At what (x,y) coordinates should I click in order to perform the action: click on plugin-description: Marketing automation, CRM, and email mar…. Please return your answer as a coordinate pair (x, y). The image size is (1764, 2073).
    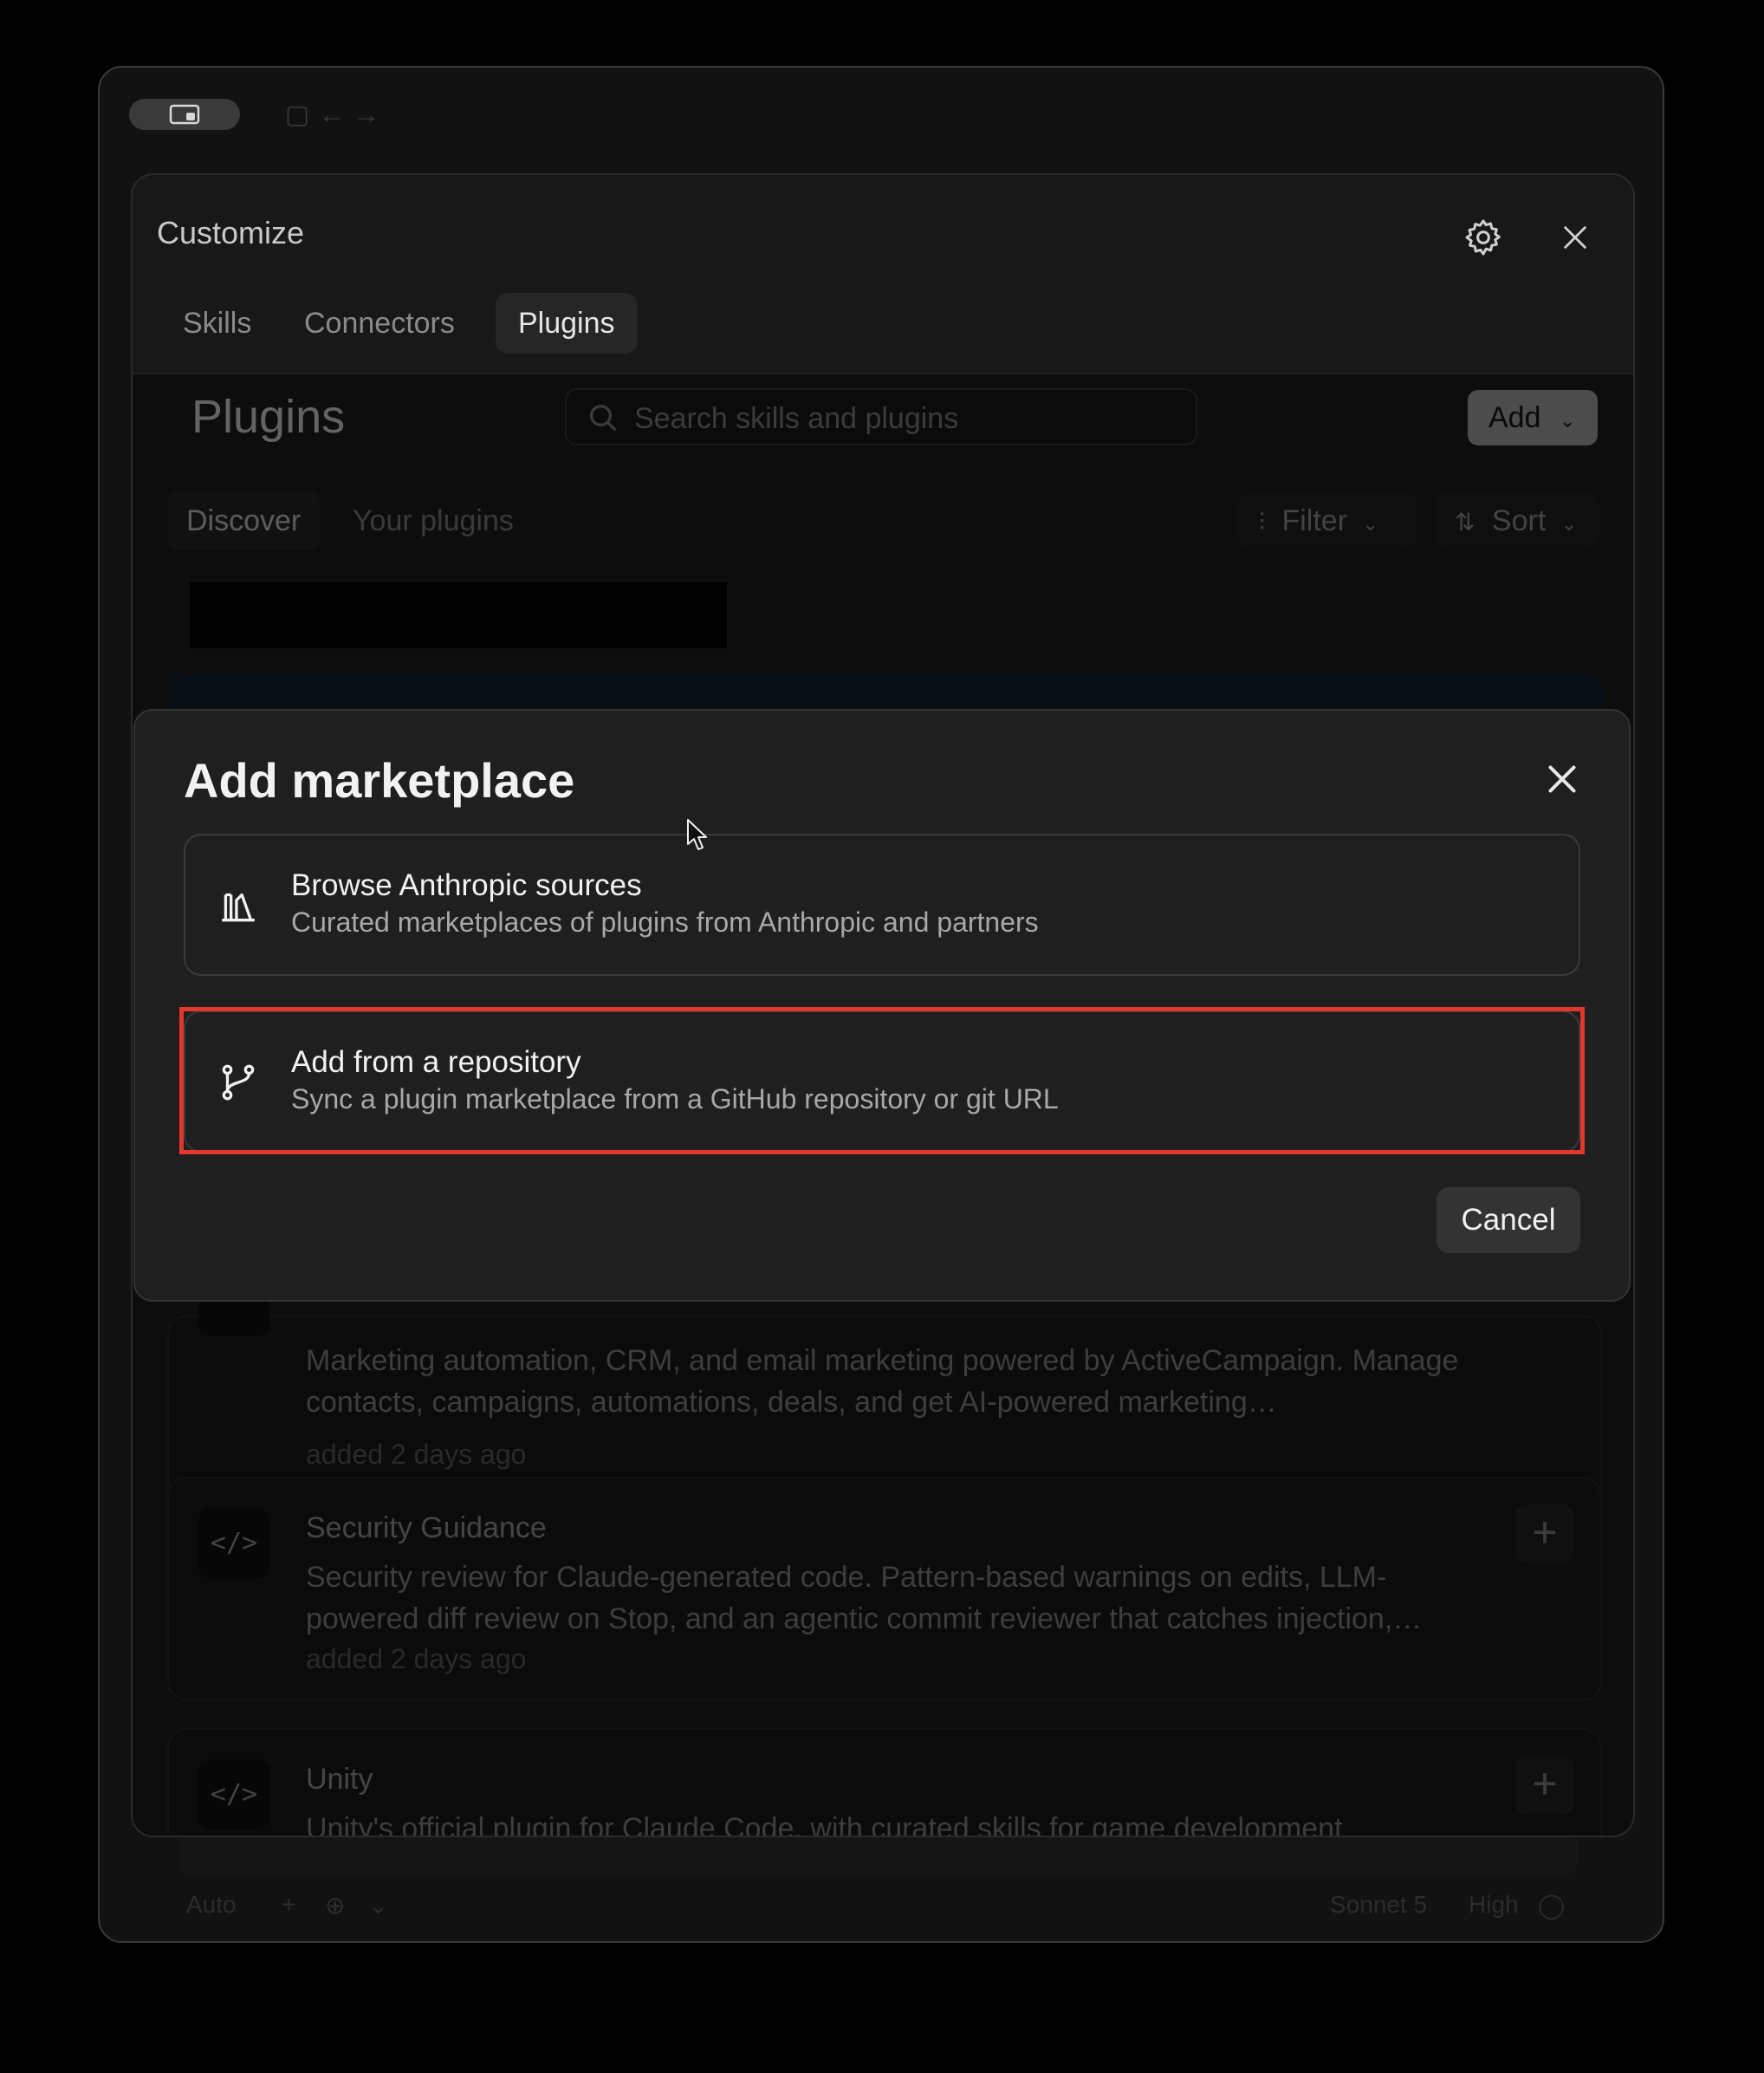
    Looking at the image, I should click on (882, 1381).